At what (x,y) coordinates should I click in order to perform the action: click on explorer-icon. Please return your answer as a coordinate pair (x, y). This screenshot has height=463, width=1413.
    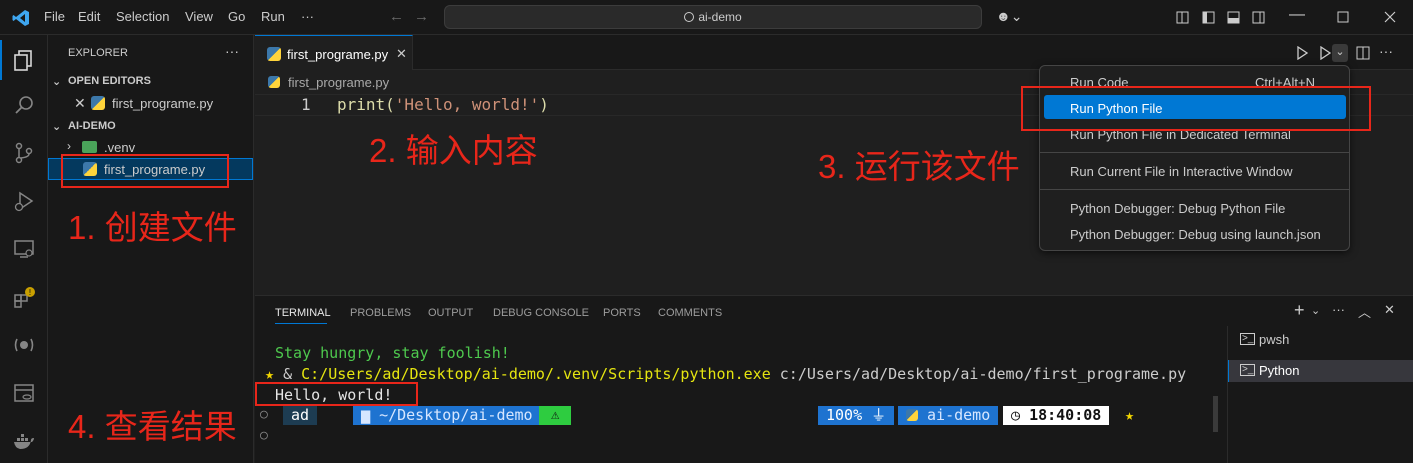
    Looking at the image, I should click on (24, 60).